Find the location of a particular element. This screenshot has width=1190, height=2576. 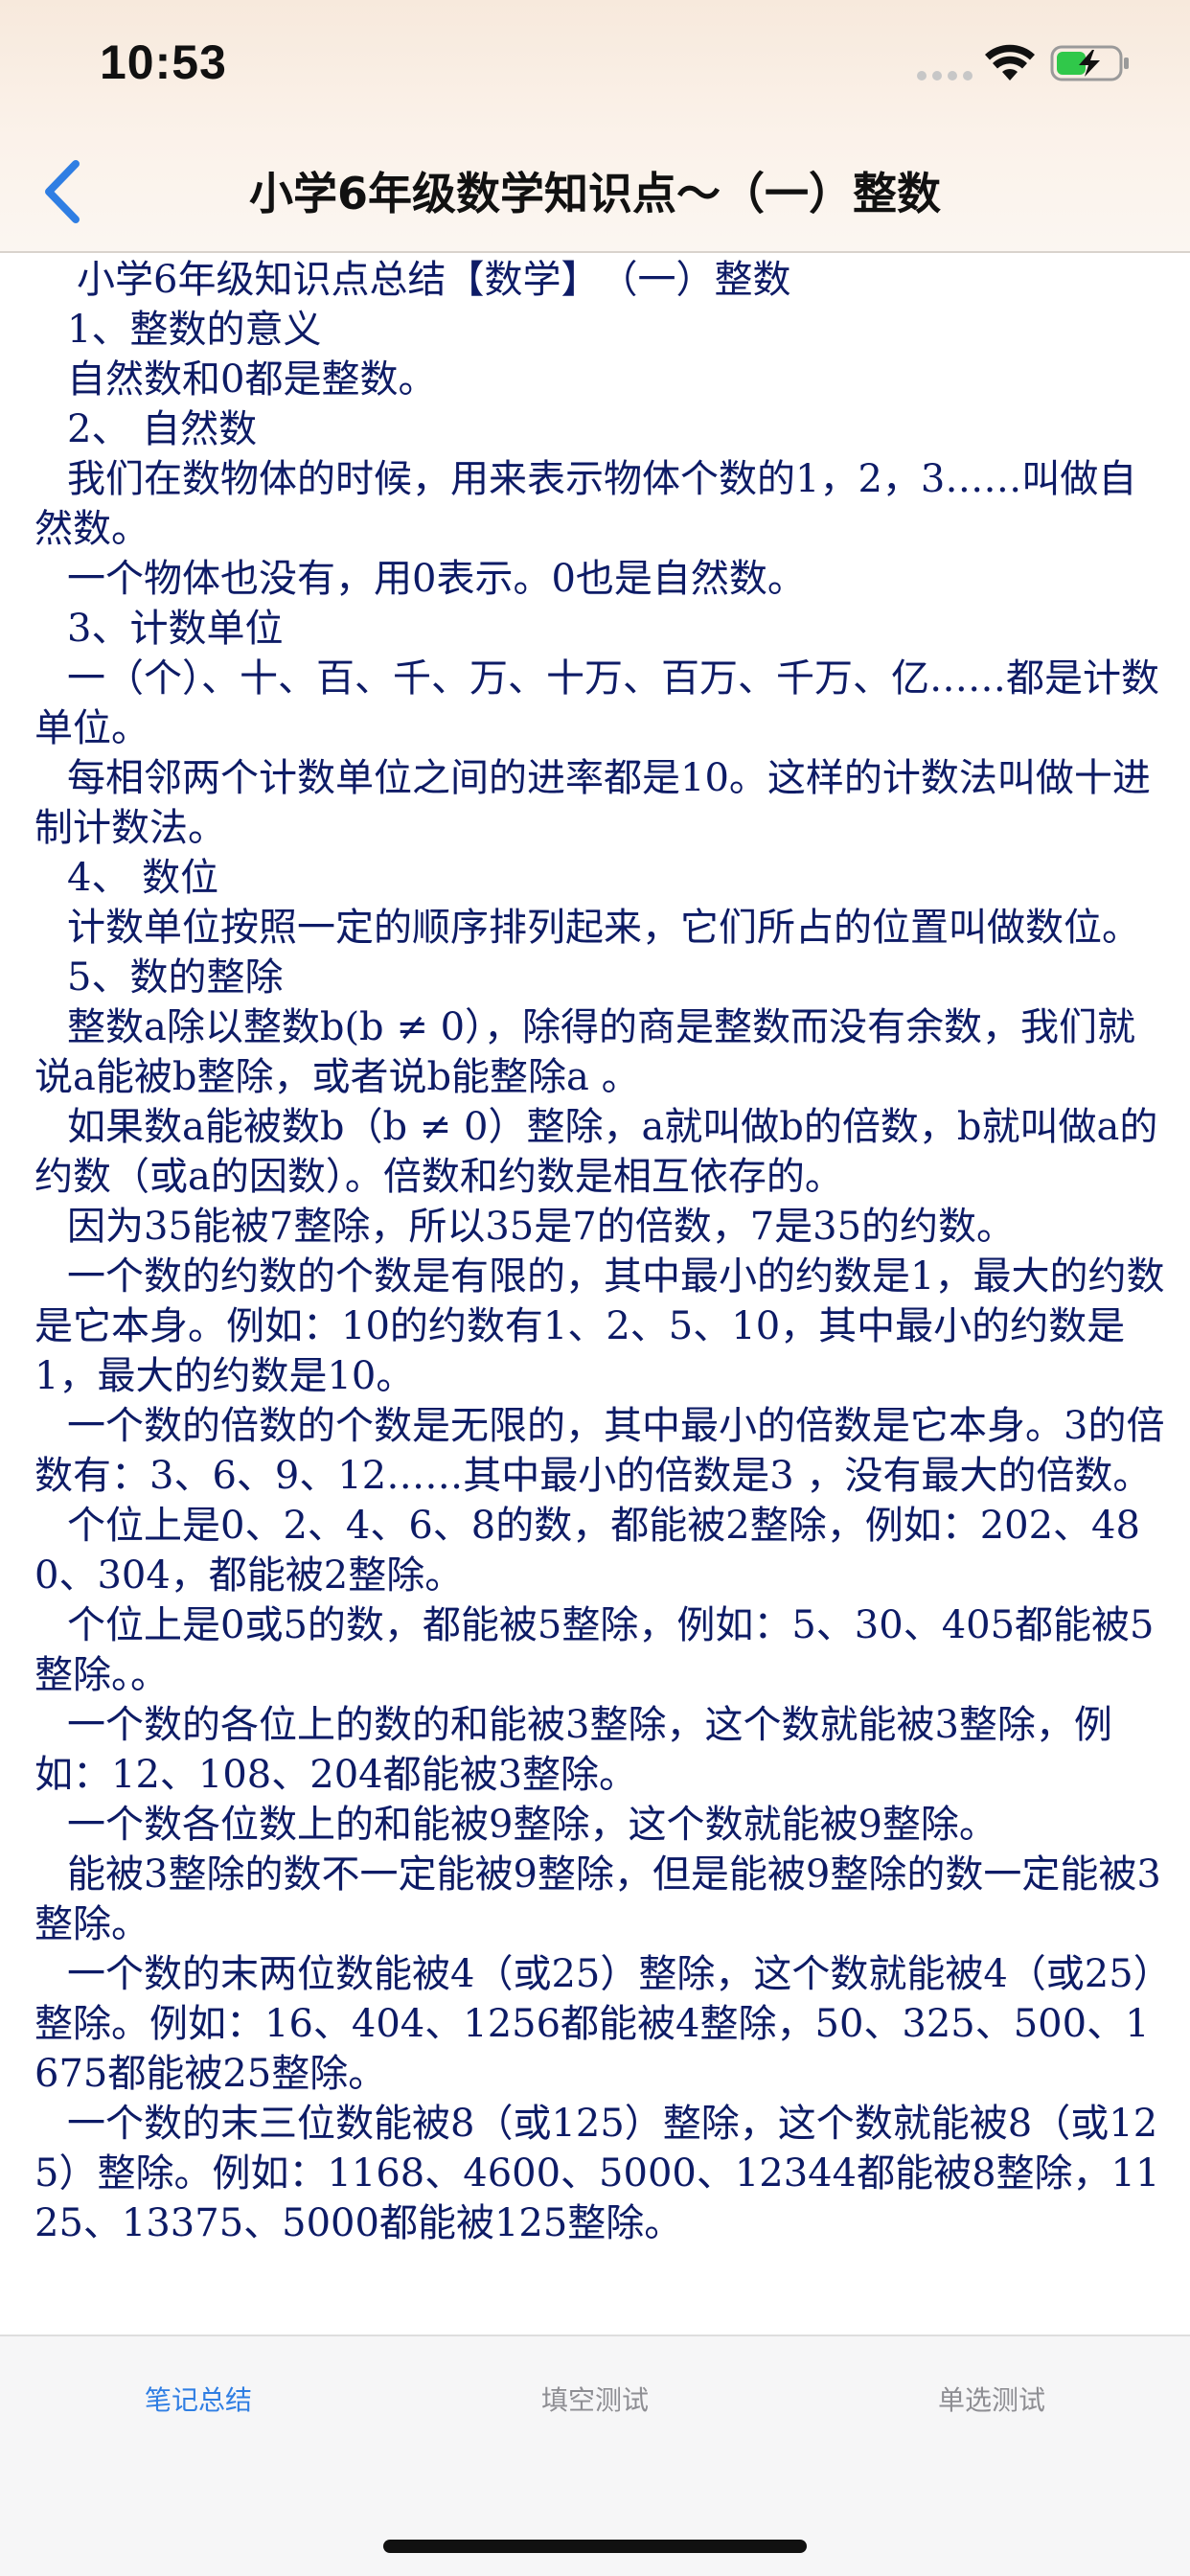

tab-notes-summary: 笔记总结 is located at coordinates (199, 2398).